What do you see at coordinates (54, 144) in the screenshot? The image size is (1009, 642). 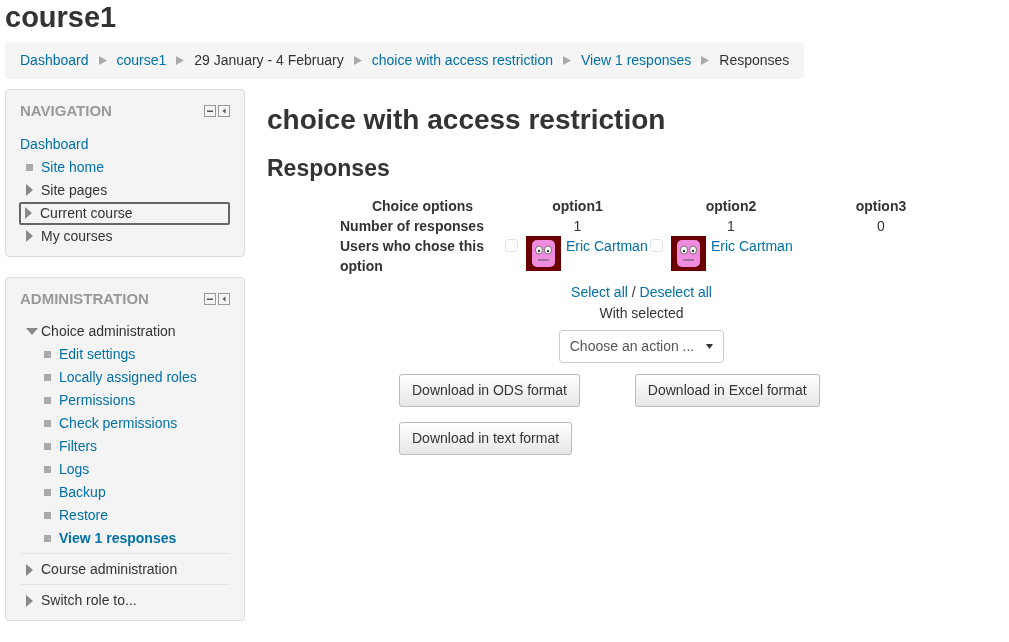 I see `tree-link: Dashboard` at bounding box center [54, 144].